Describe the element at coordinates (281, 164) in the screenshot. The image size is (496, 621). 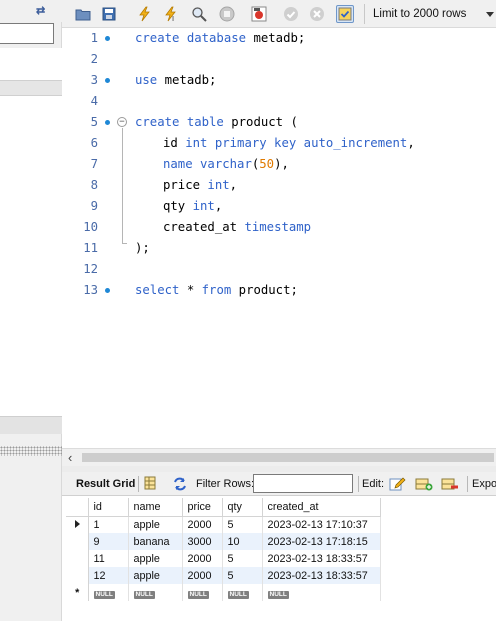
I see `code-text: ),` at that location.